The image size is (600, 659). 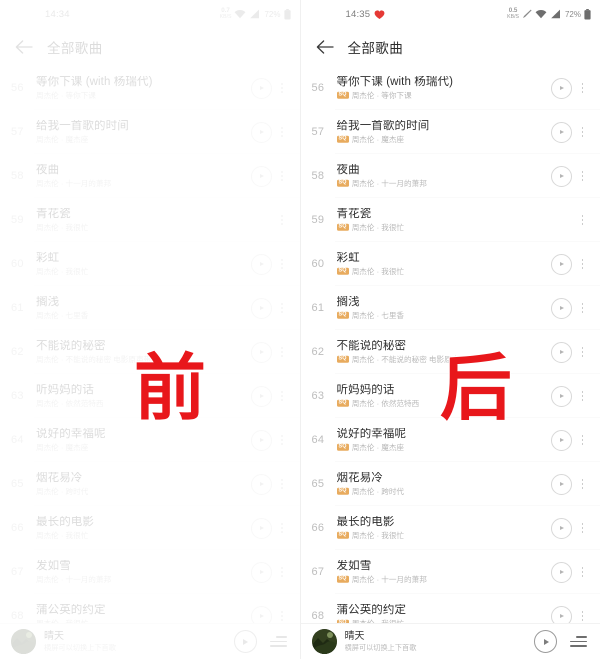 What do you see at coordinates (139, 572) in the screenshot?
I see `song-meta: 发如雪 SQ周杰伦 · 十一月的萧邦` at bounding box center [139, 572].